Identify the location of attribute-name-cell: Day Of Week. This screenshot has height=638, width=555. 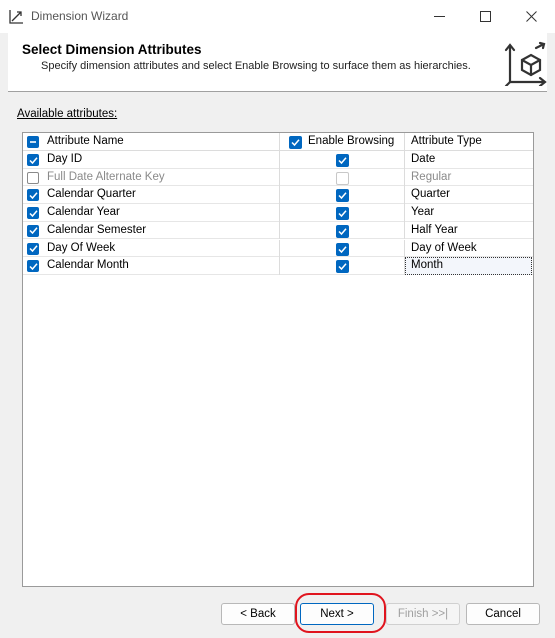
(81, 247).